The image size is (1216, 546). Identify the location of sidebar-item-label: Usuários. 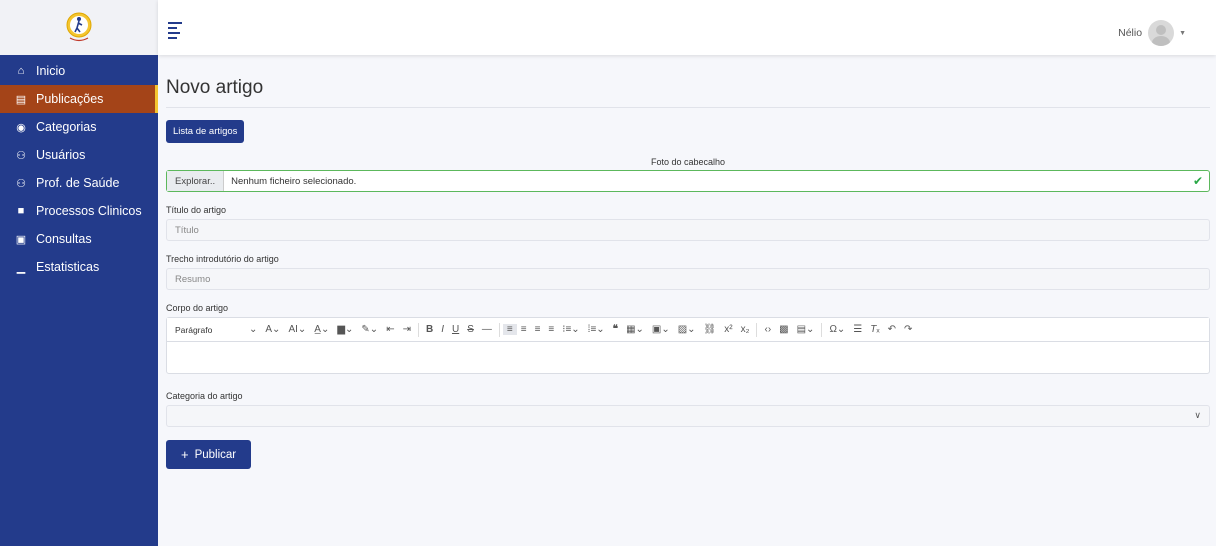
(61, 155).